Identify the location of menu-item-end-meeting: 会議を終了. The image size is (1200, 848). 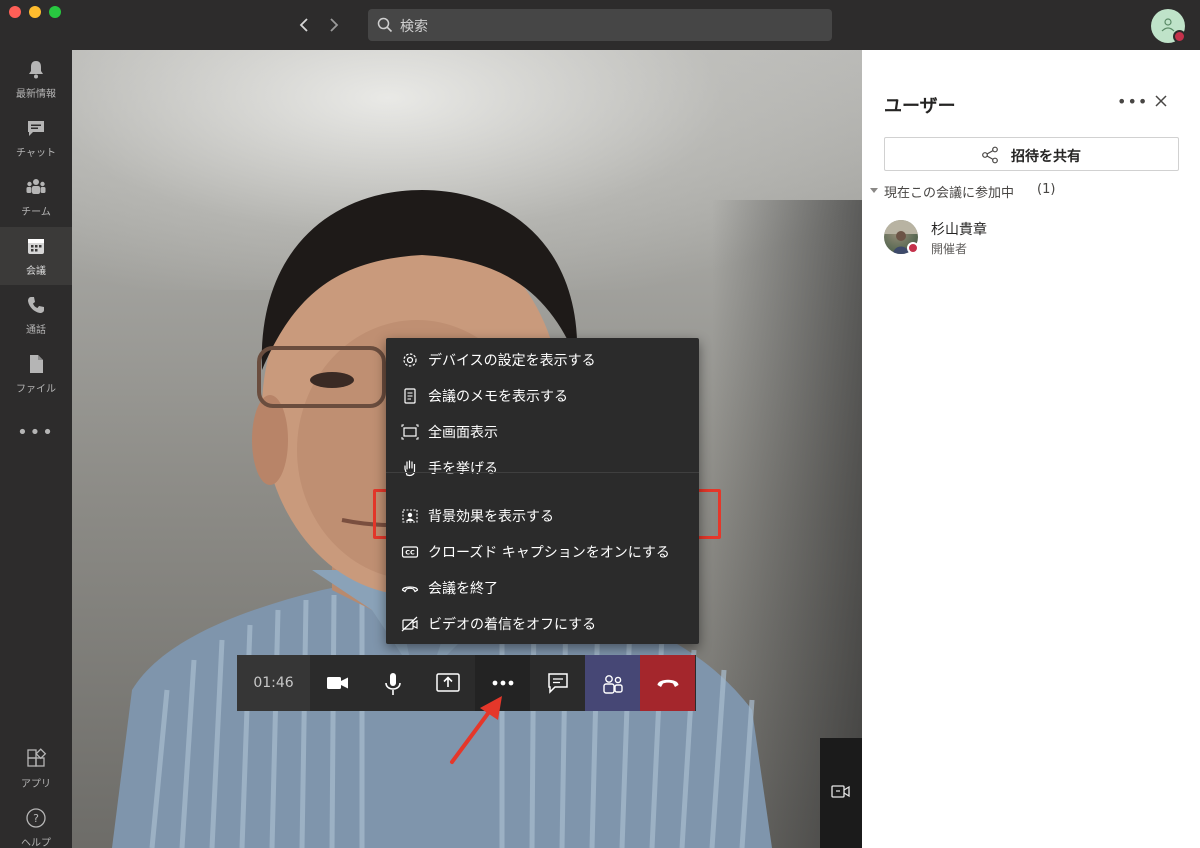
(542, 588).